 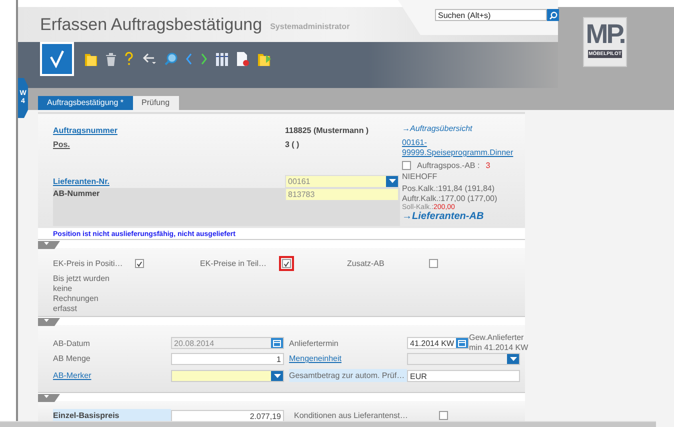 What do you see at coordinates (448, 165) in the screenshot?
I see `checkbox-label: Auftragspos.-AB :` at bounding box center [448, 165].